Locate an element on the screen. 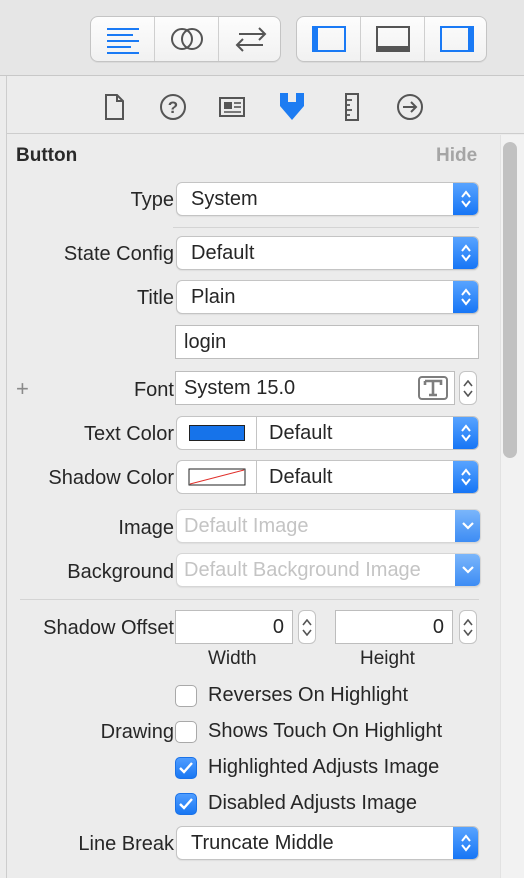 The height and width of the screenshot is (878, 524). drawing-label: Drawing is located at coordinates (137, 732).